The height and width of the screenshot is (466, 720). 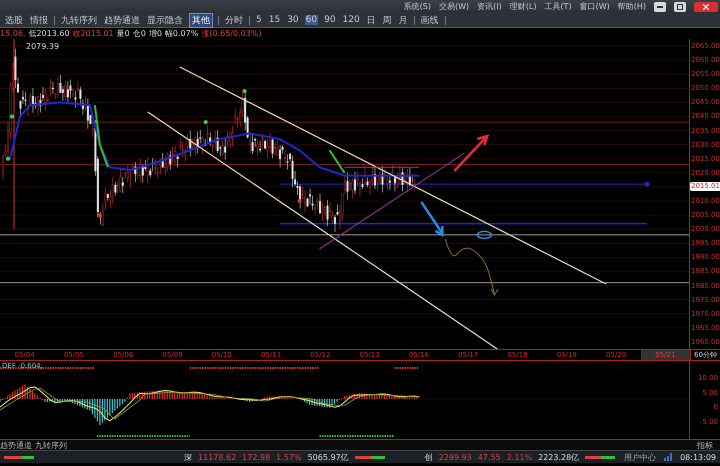 What do you see at coordinates (139, 33) in the screenshot?
I see `quote-info-text: 仓0` at bounding box center [139, 33].